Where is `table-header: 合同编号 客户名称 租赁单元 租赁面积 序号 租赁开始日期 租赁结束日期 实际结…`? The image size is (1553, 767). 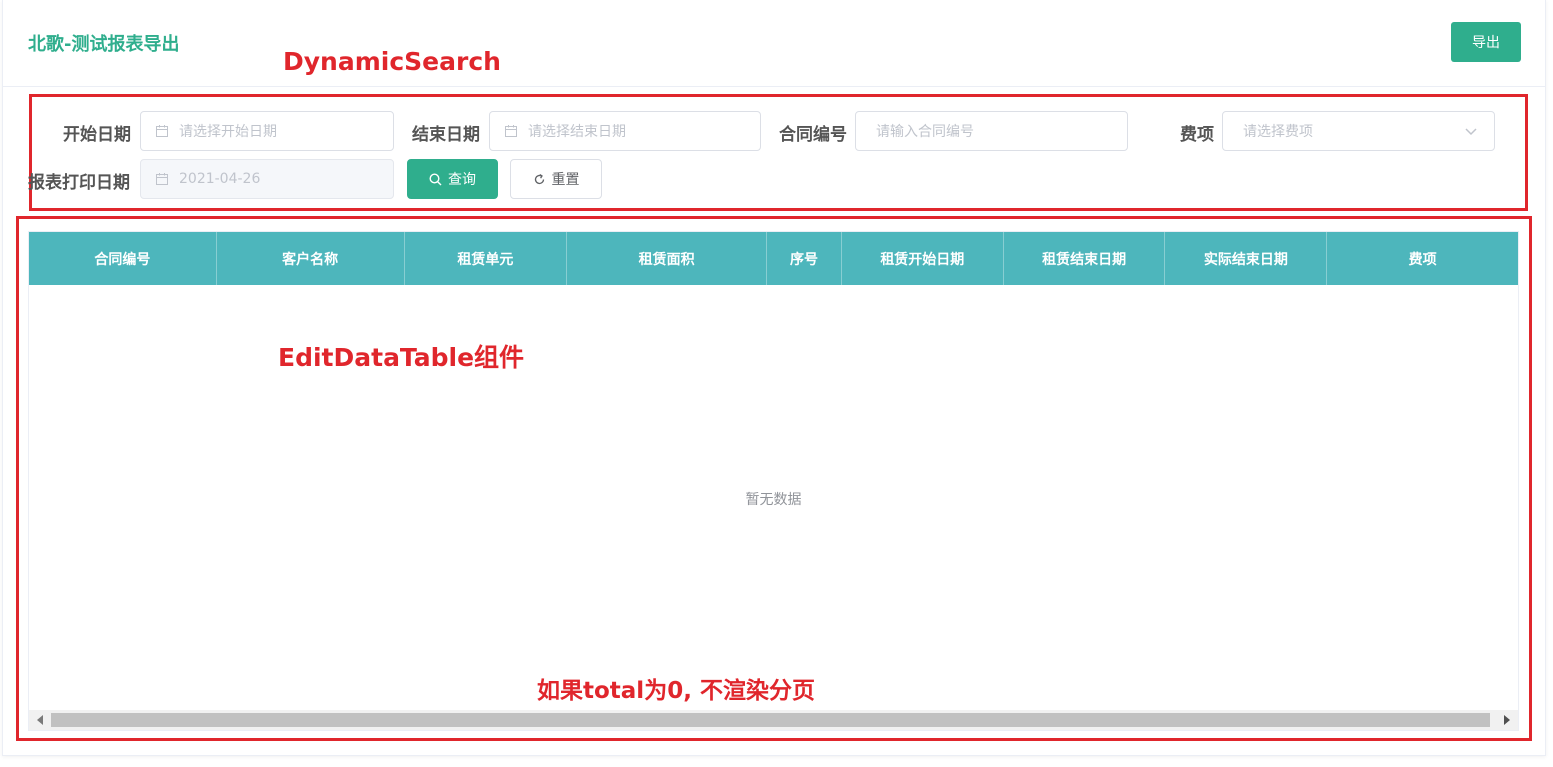 table-header: 合同编号 客户名称 租赁单元 租赁面积 序号 租赁开始日期 租赁结束日期 实际结… is located at coordinates (773, 258).